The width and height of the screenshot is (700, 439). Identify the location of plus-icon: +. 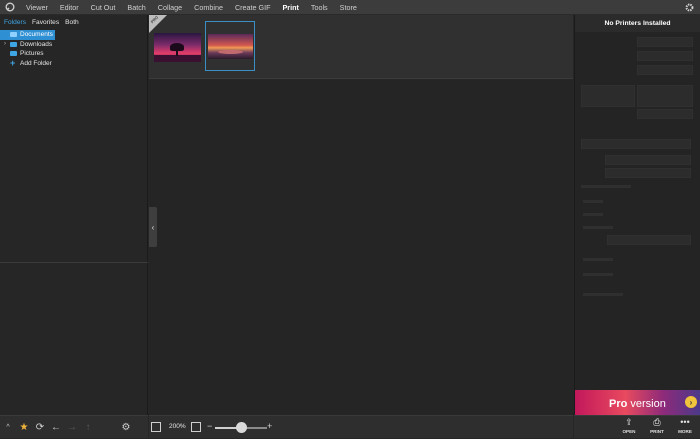
(13, 62).